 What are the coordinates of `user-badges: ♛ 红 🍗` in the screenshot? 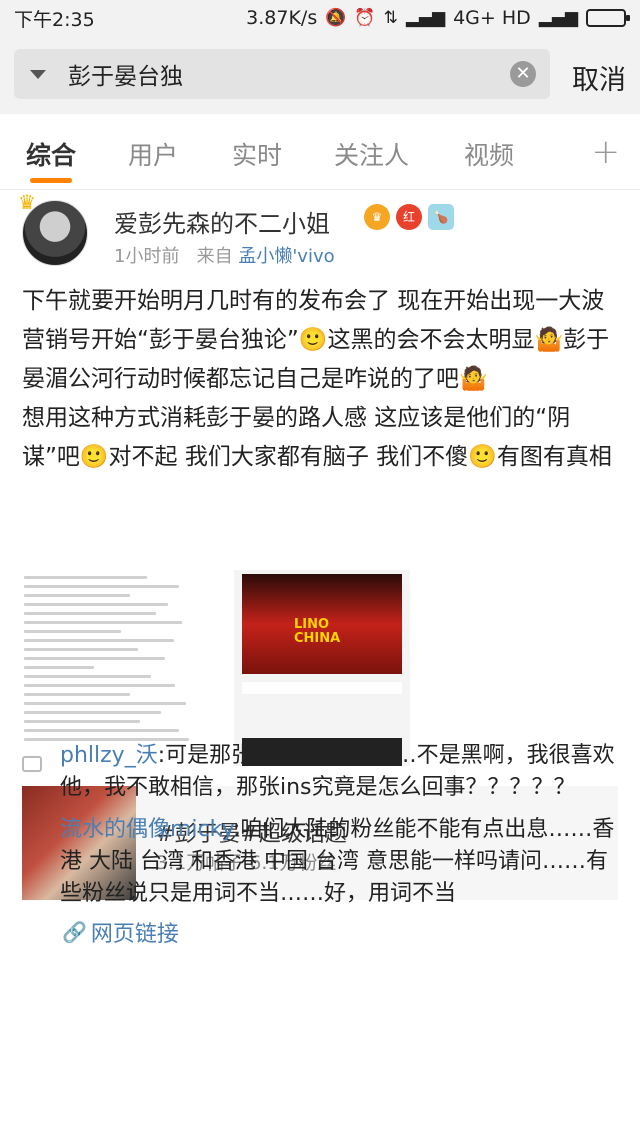 It's located at (409, 217).